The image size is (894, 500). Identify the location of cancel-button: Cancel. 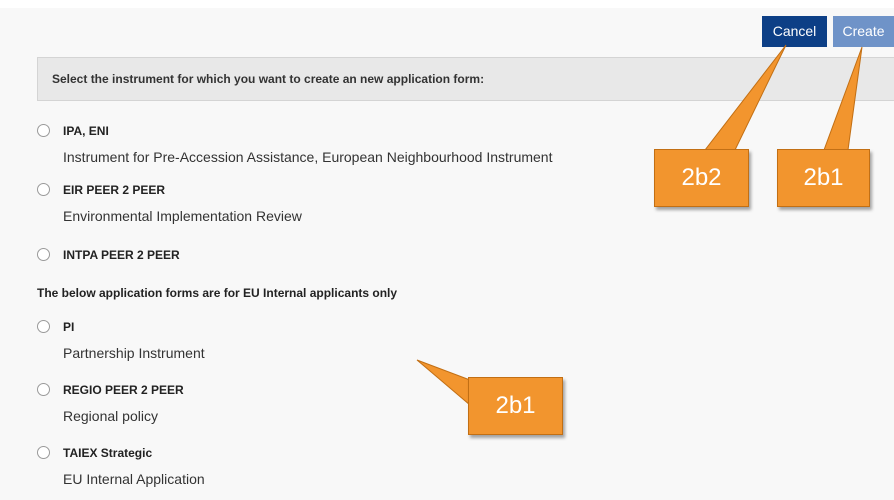
(794, 31).